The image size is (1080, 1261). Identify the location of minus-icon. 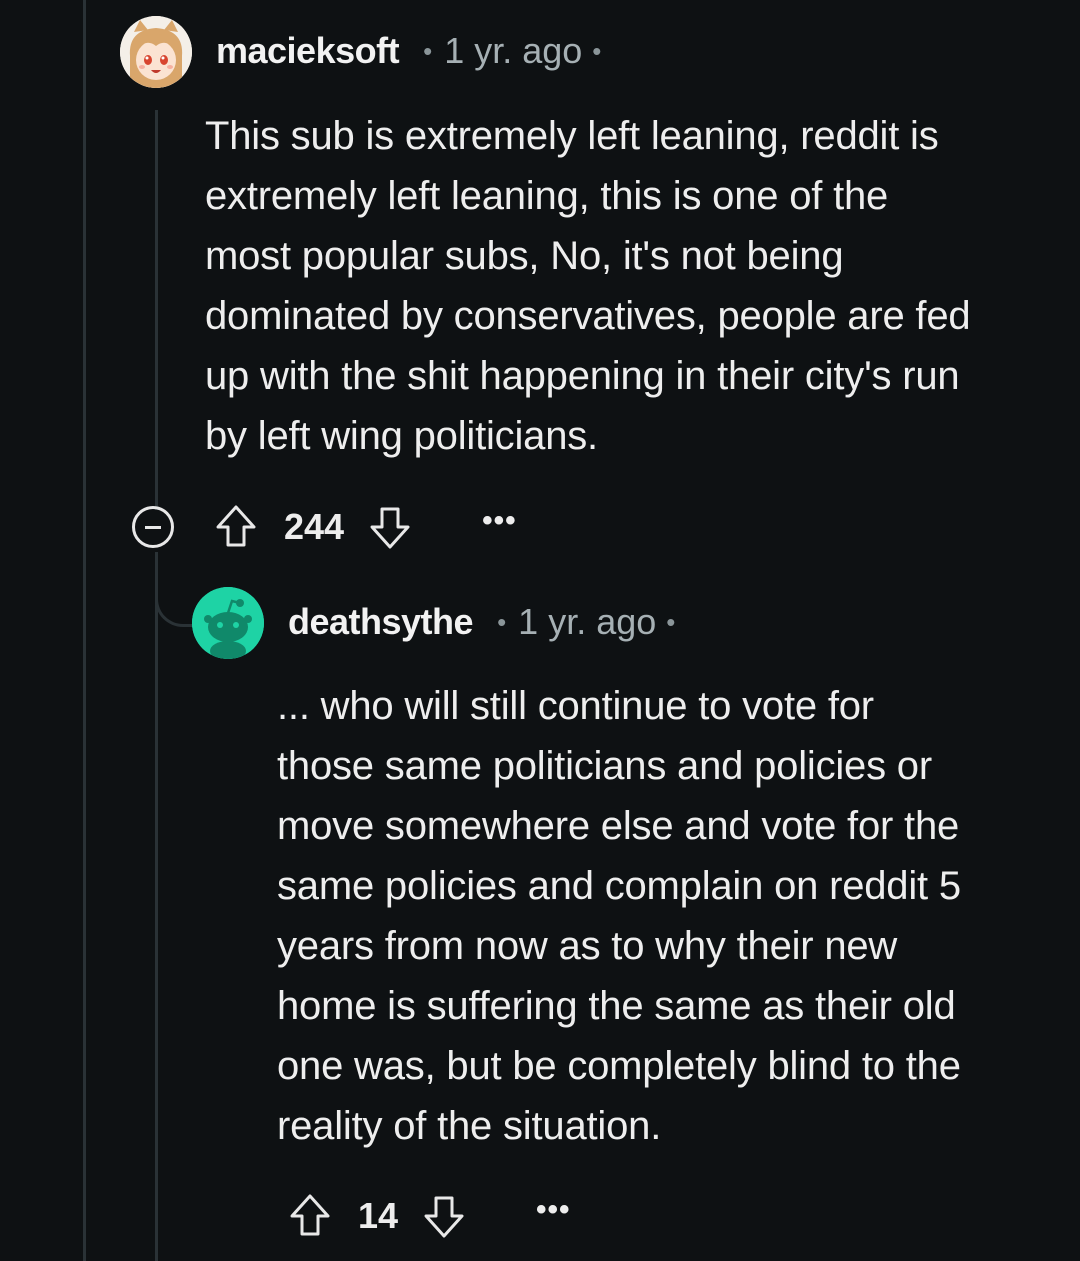
(153, 527).